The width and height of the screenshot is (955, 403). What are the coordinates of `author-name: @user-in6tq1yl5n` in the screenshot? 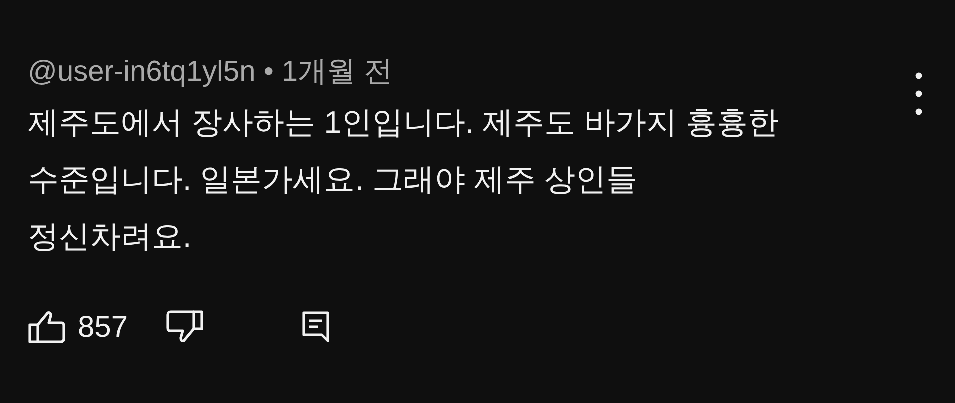 It's located at (142, 72).